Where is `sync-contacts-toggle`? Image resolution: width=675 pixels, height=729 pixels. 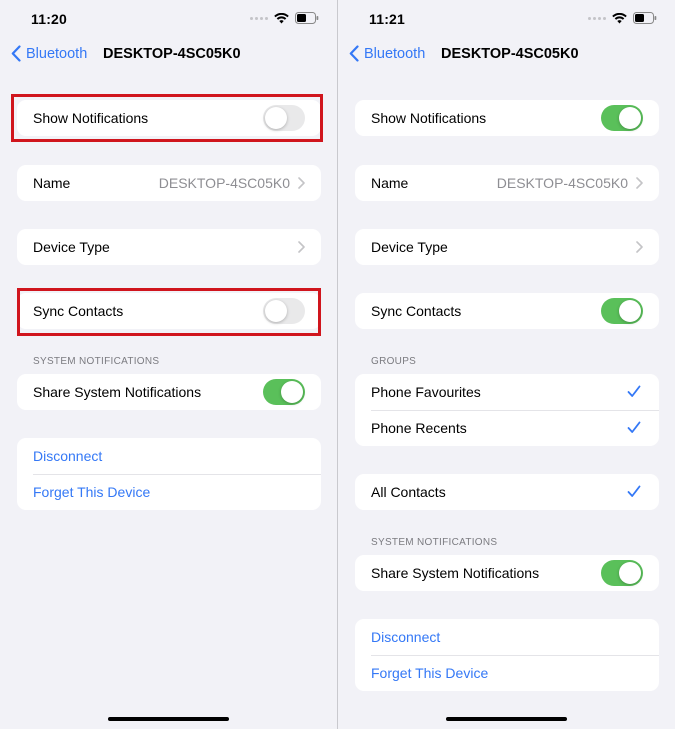 sync-contacts-toggle is located at coordinates (622, 311).